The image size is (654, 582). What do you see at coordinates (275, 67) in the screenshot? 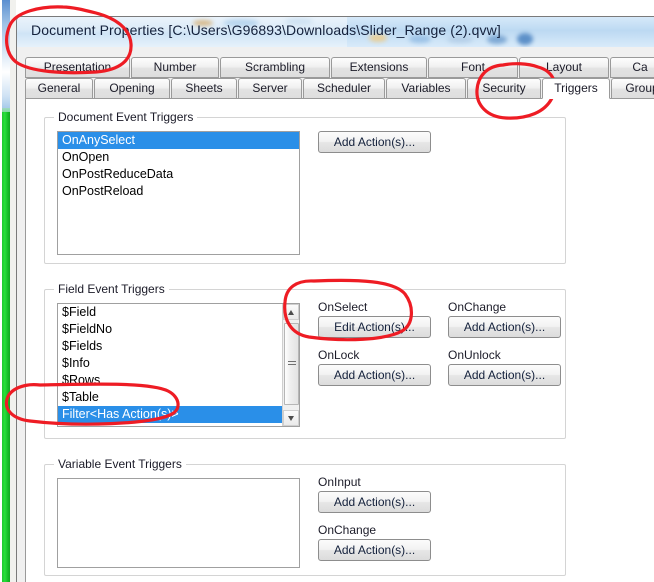
I see `tab-scrambling: Scrambling` at bounding box center [275, 67].